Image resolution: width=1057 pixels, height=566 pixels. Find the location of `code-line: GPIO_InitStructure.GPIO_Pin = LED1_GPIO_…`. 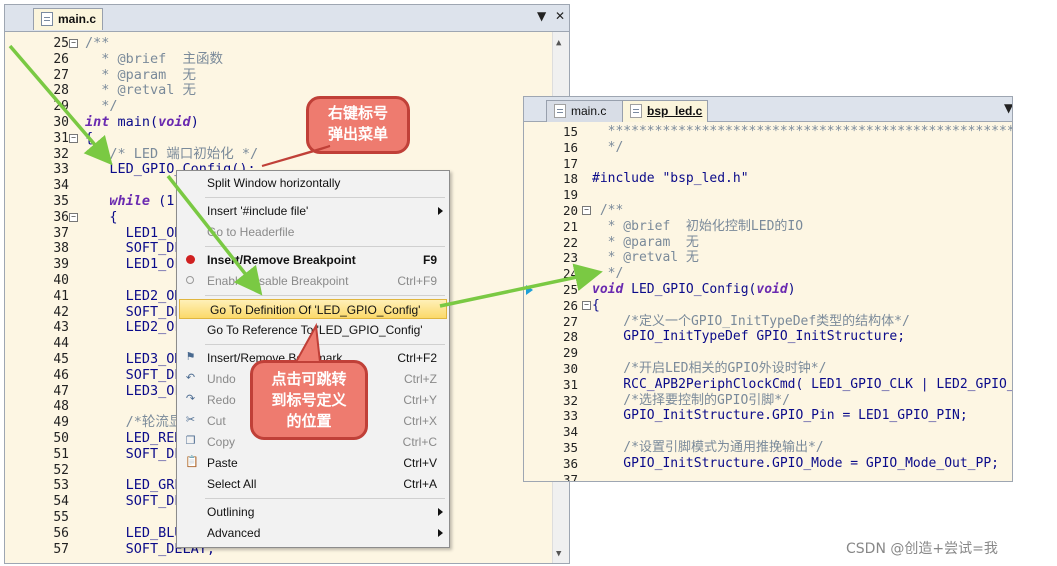

code-line: GPIO_InitStructure.GPIO_Pin = LED1_GPIO_… is located at coordinates (779, 416).